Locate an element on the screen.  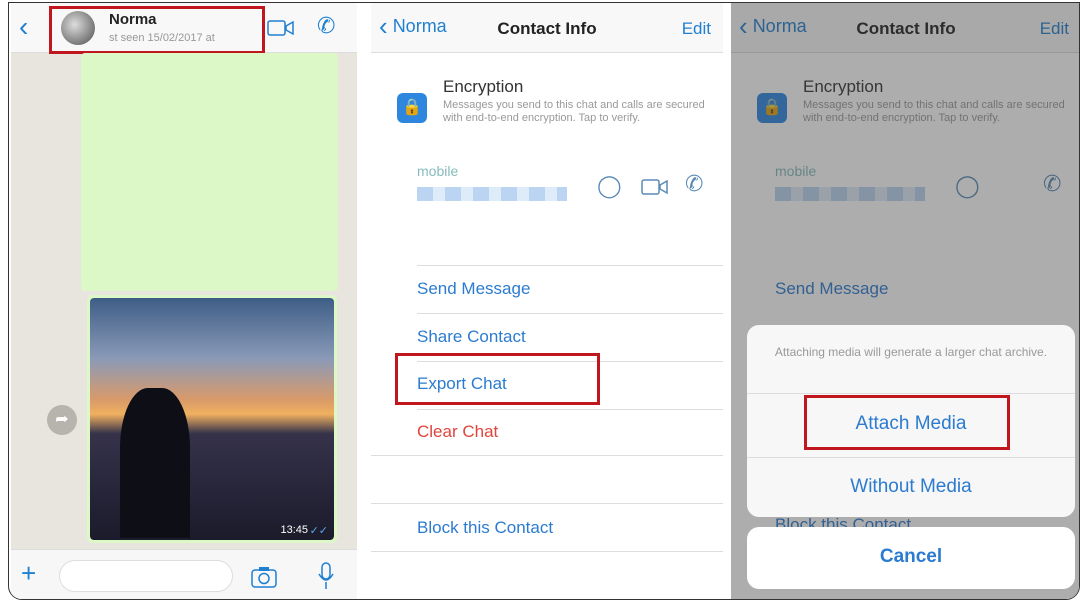
sunset-photo: 13:45 ✓✓ is located at coordinates (212, 419).